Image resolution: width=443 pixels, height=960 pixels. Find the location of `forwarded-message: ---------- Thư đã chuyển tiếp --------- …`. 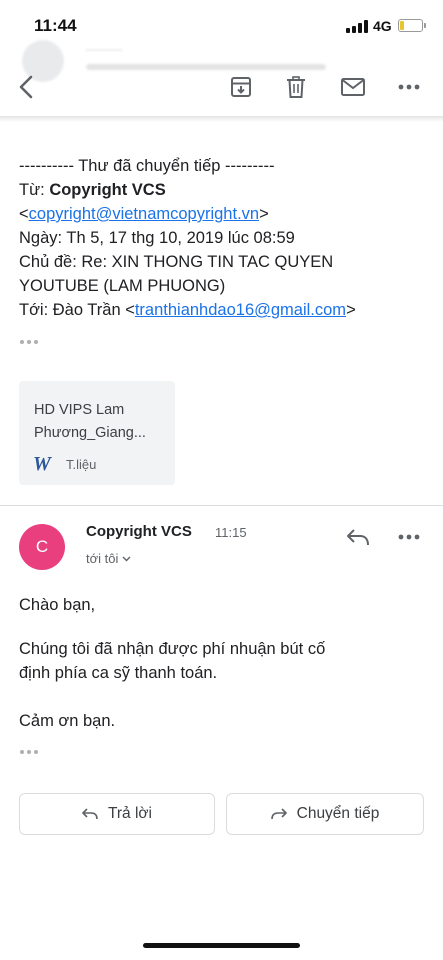

forwarded-message: ---------- Thư đã chuyển tiếp --------- … is located at coordinates (187, 238).